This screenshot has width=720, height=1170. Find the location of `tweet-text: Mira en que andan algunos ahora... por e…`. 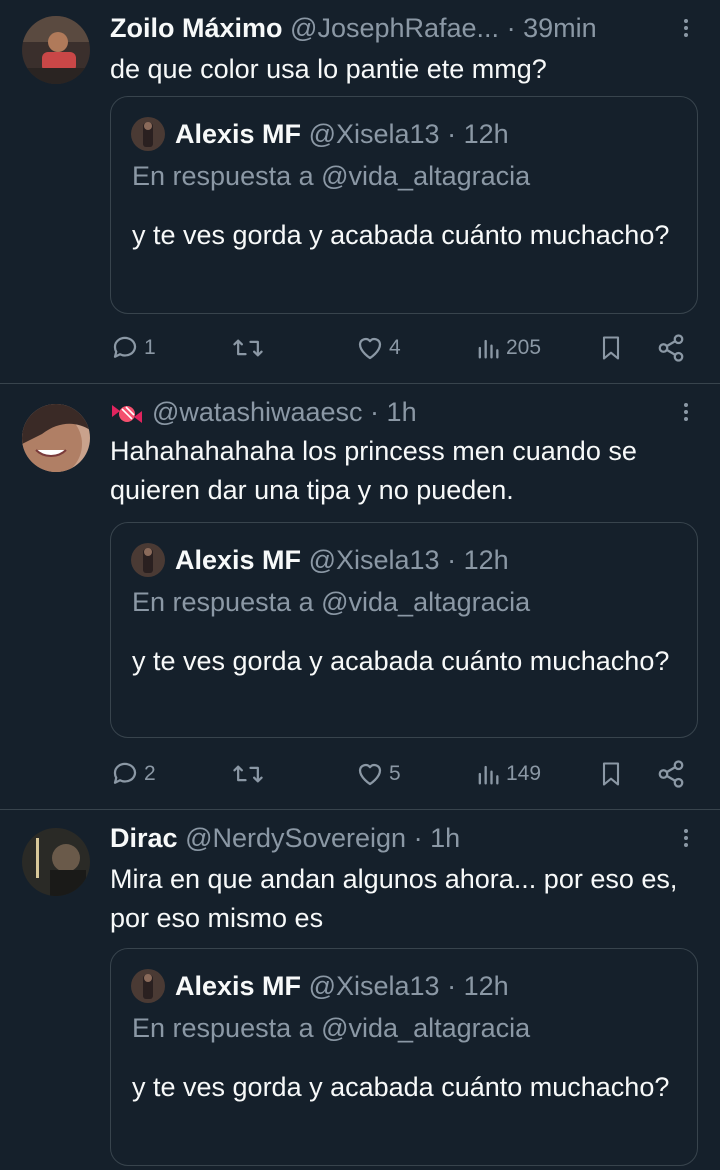

tweet-text: Mira en que andan algunos ahora... por e… is located at coordinates (394, 898).